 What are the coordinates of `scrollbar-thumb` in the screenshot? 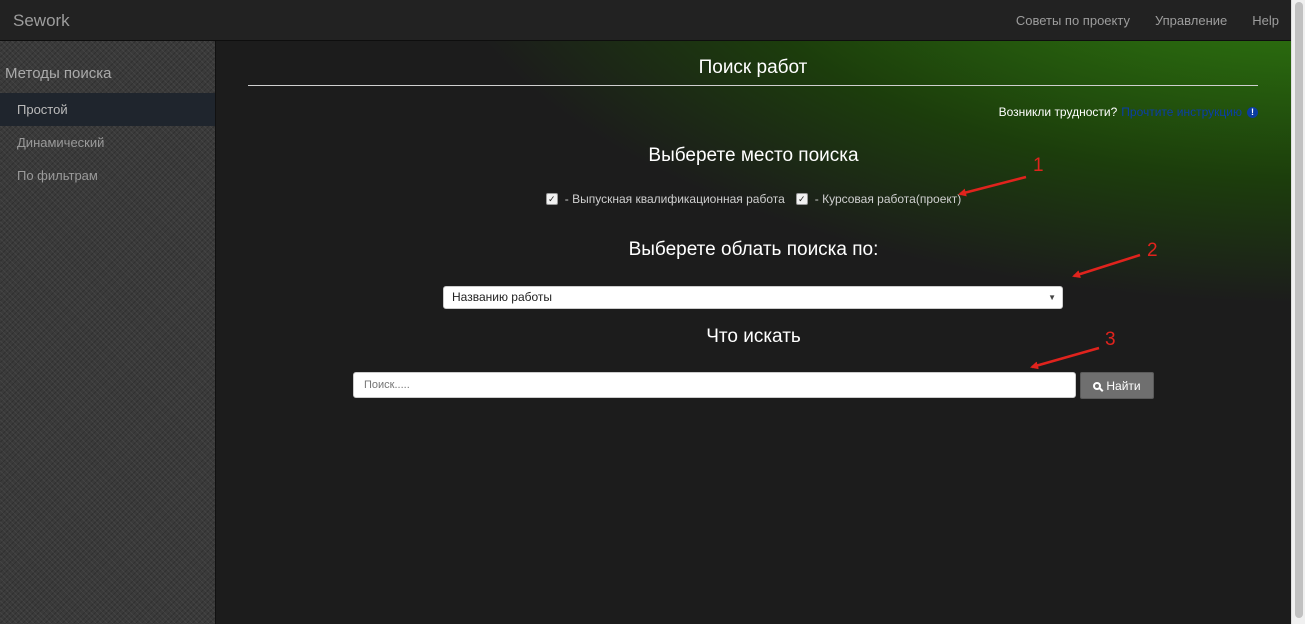 It's located at (1299, 310).